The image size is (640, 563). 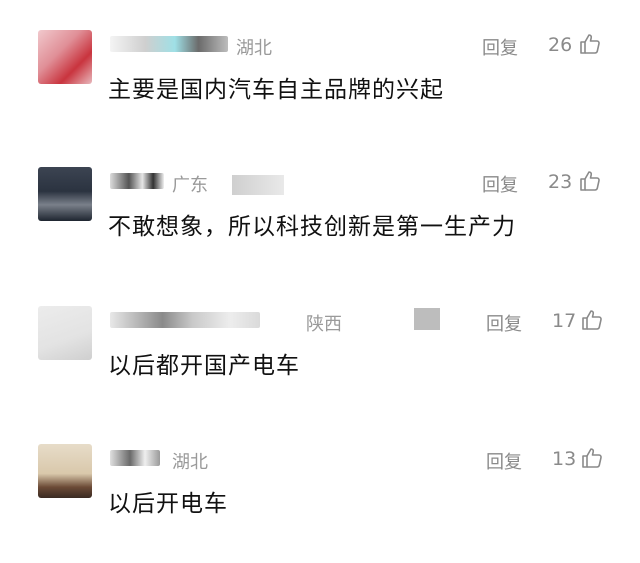 What do you see at coordinates (564, 459) in the screenshot?
I see `like-count: 13` at bounding box center [564, 459].